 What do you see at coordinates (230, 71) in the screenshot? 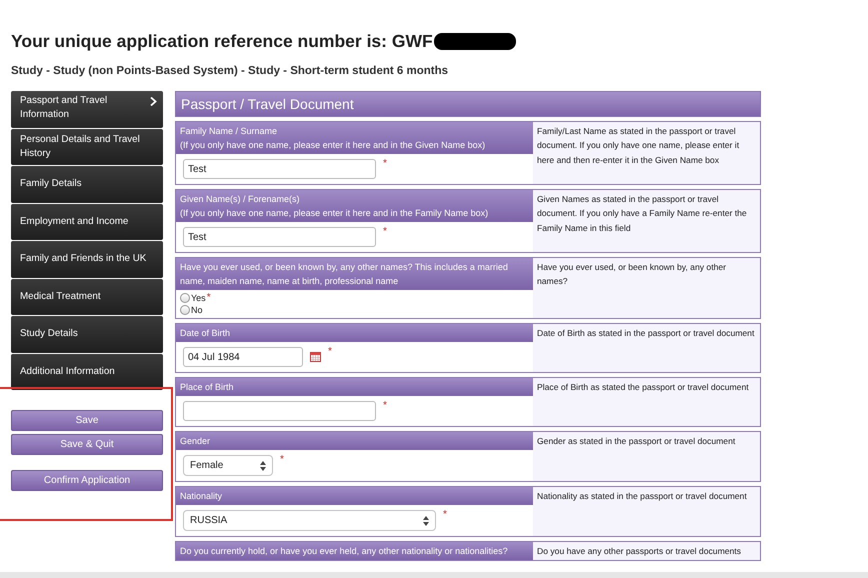
I see `visa-type-subtitle: Study - Study (non Points-Based System) - Study - Short-term student 6 months` at bounding box center [230, 71].